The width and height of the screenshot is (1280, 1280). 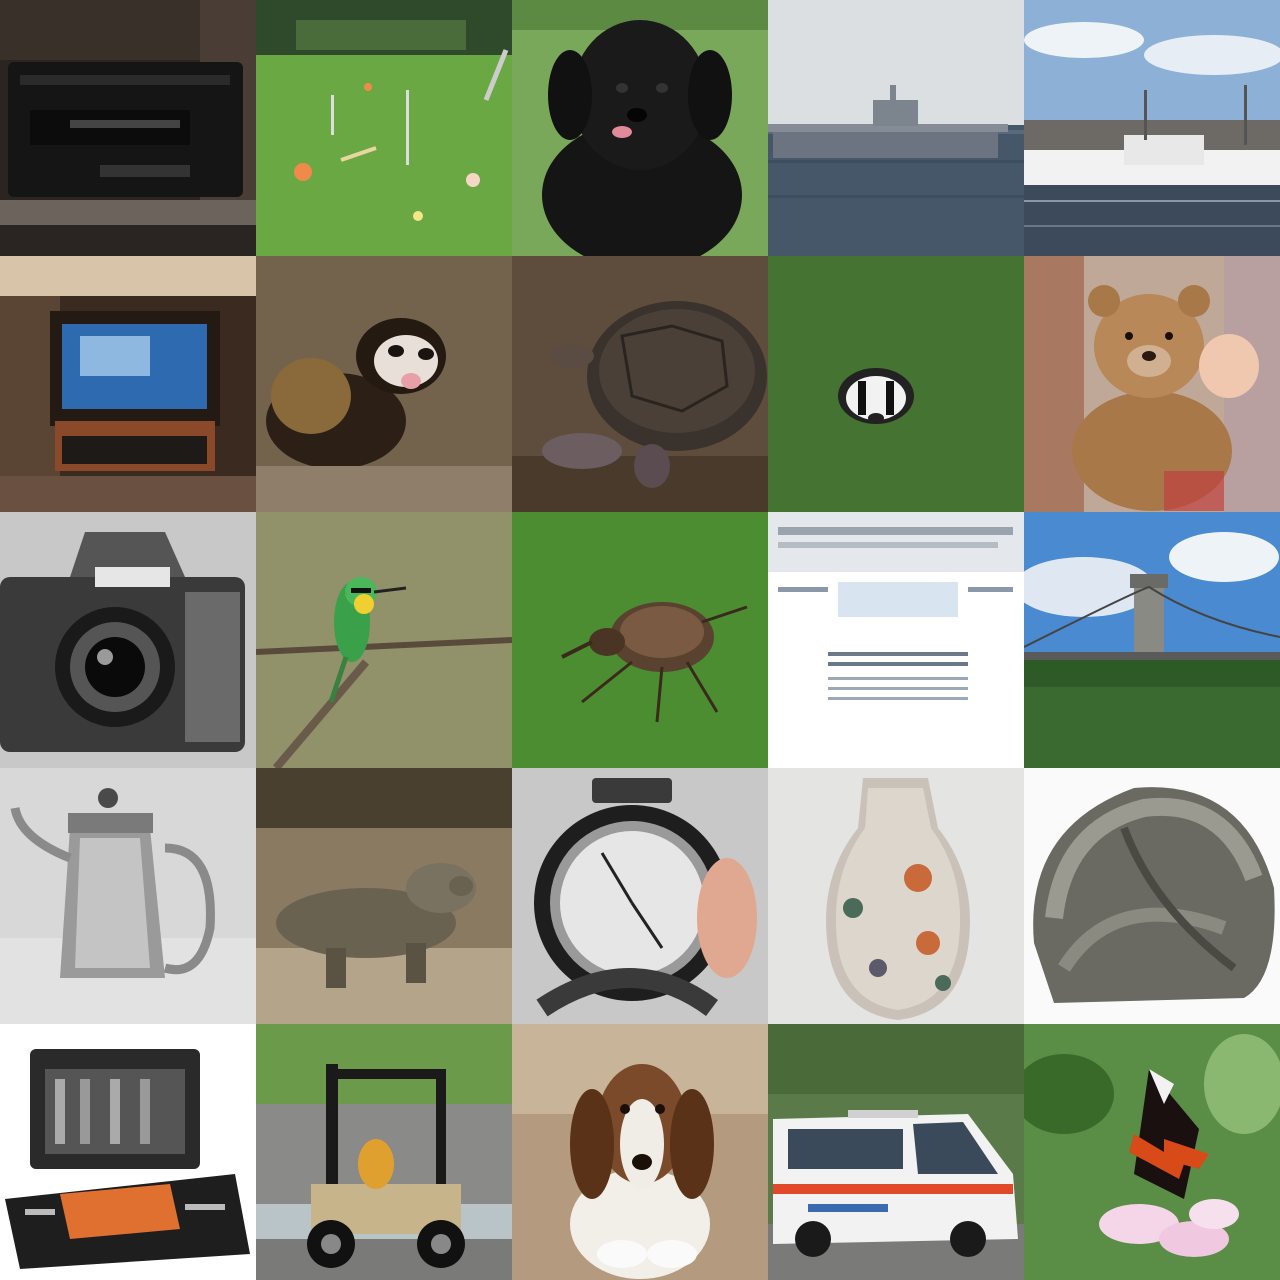 What do you see at coordinates (896, 1152) in the screenshot?
I see `tile-ambulance-van` at bounding box center [896, 1152].